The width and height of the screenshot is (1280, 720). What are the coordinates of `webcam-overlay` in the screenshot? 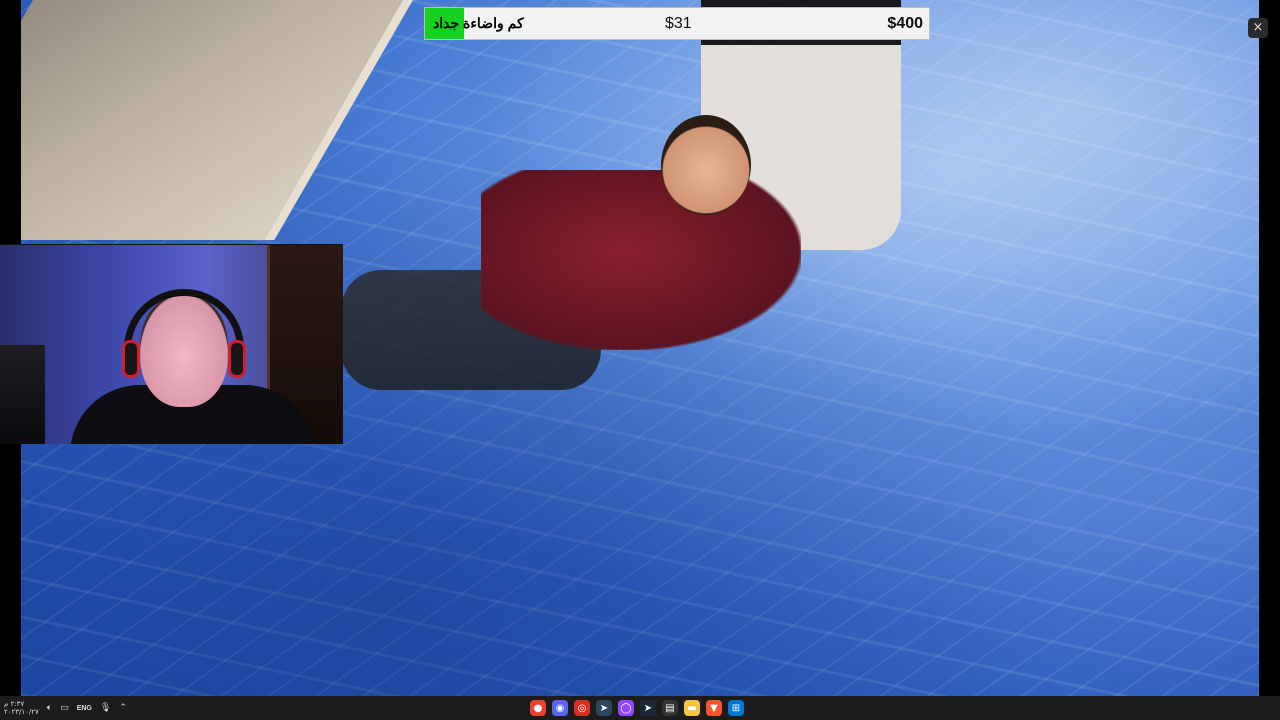 It's located at (171, 344).